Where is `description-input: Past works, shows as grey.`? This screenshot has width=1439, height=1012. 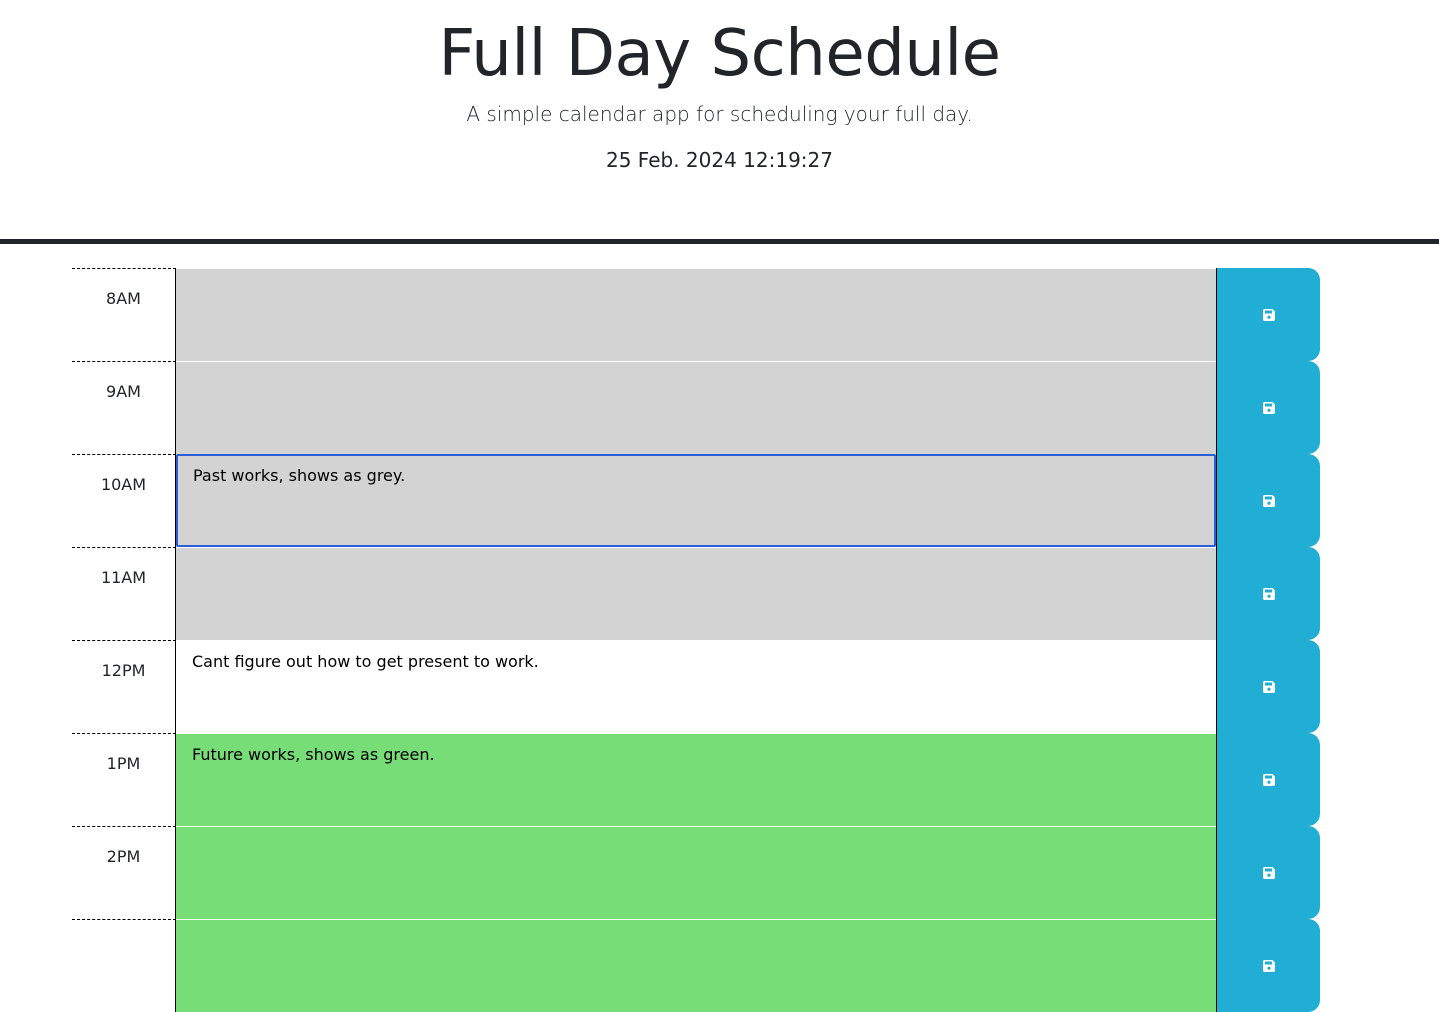
description-input: Past works, shows as grey. is located at coordinates (696, 500).